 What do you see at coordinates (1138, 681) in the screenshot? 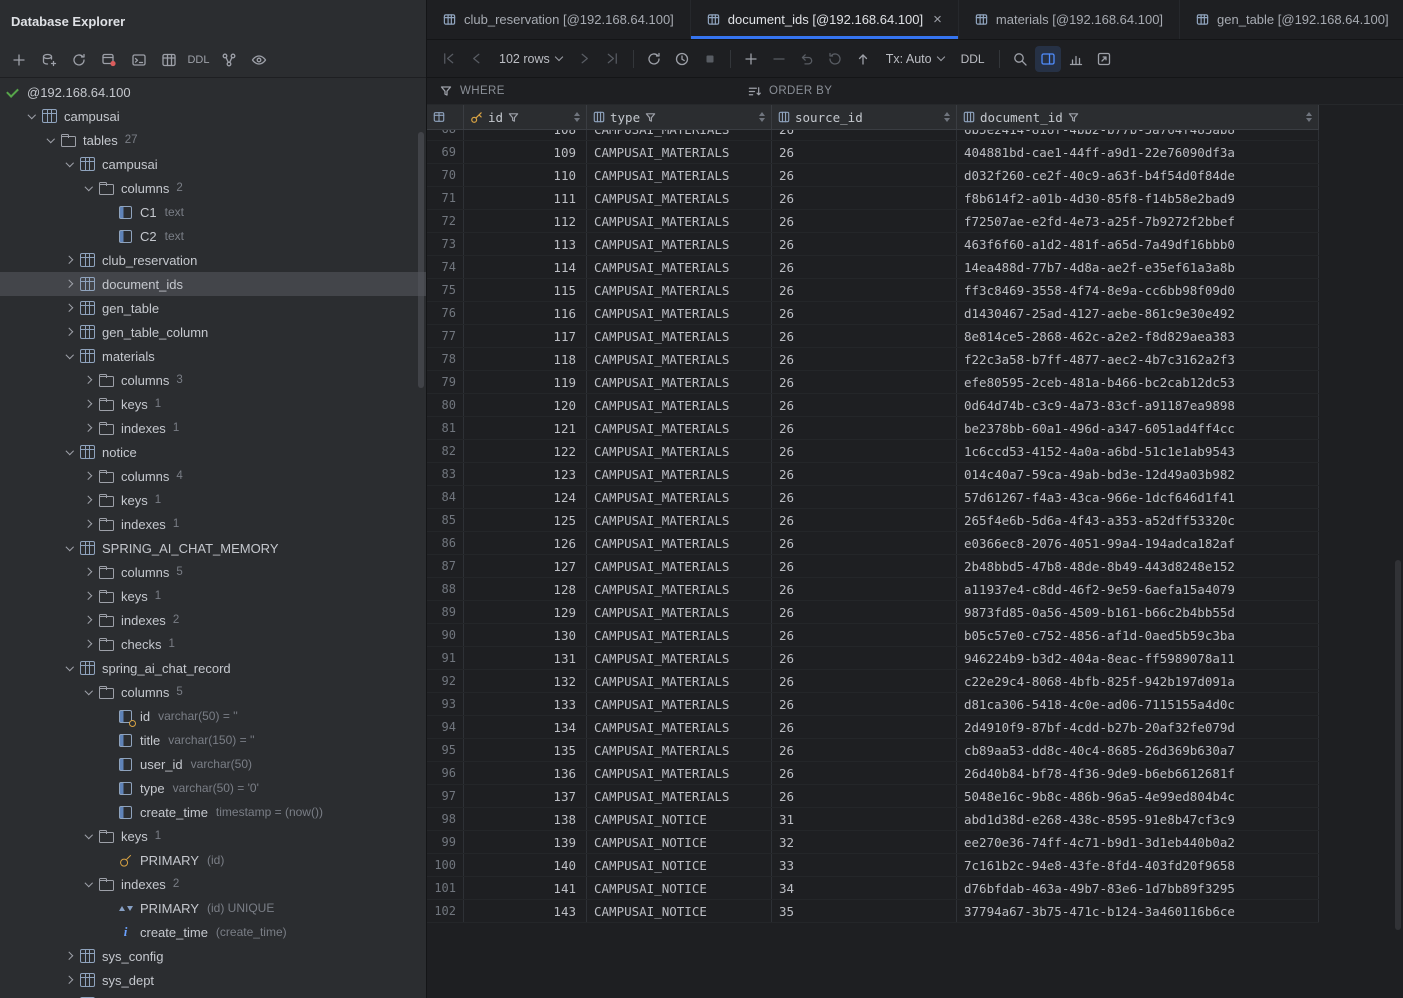
I see `document-id-cell: c22e29c4-8068-4bfb-825f-942b197d091a` at bounding box center [1138, 681].